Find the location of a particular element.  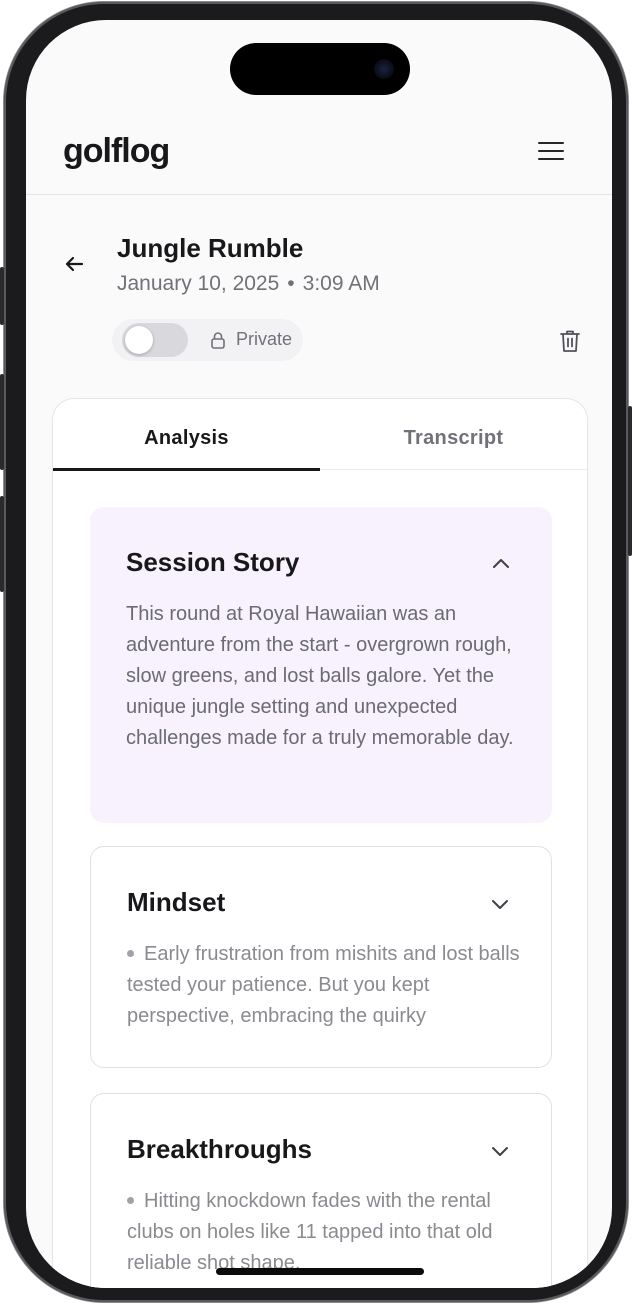

toggle-knob is located at coordinates (139, 340).